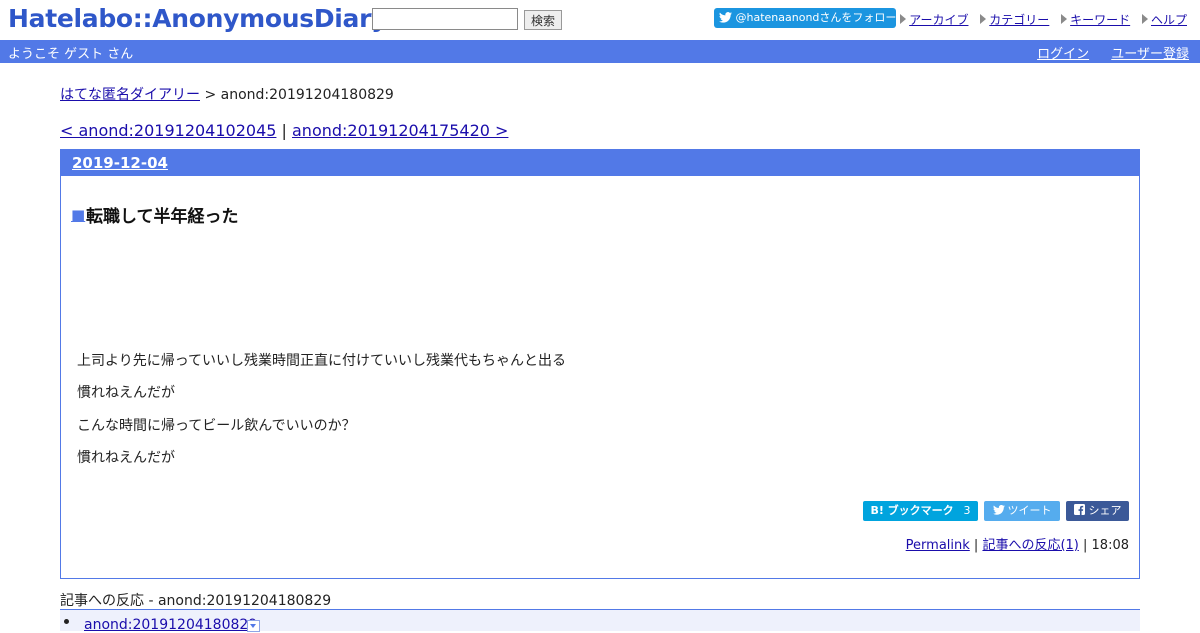 This screenshot has width=1200, height=633. What do you see at coordinates (78, 215) in the screenshot?
I see `title-square-icon: ■` at bounding box center [78, 215].